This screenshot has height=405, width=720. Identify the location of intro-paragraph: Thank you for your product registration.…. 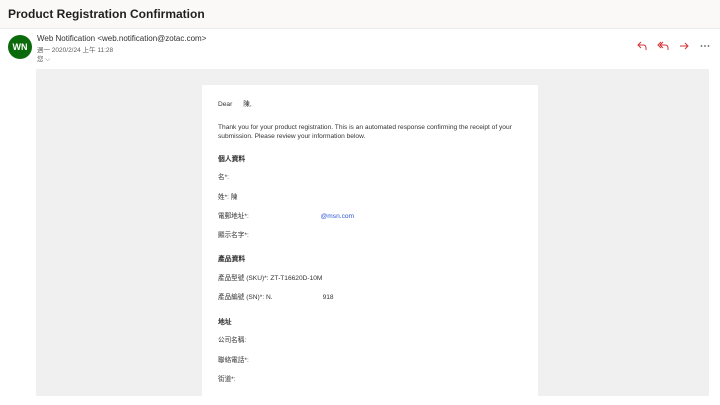
(365, 132).